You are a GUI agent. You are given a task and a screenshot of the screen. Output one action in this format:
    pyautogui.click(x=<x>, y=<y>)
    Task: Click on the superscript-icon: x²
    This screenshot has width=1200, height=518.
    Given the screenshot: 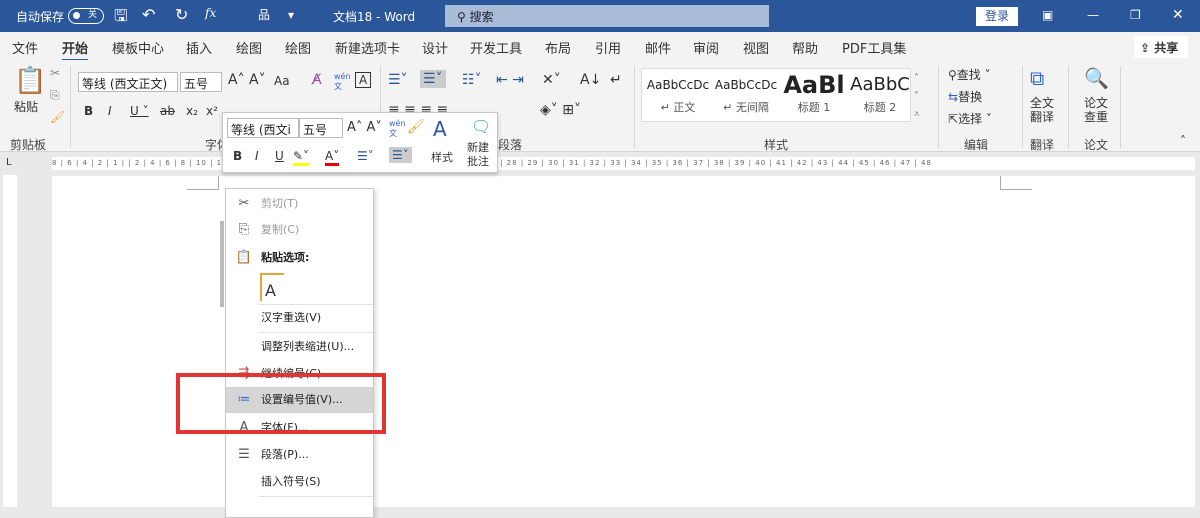 What is the action you would take?
    pyautogui.click(x=212, y=111)
    